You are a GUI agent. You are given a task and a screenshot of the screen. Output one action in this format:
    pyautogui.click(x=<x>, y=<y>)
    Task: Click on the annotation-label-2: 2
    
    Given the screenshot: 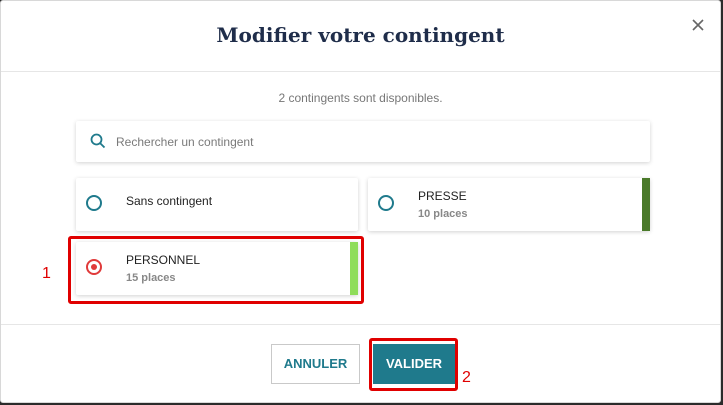 What is the action you would take?
    pyautogui.click(x=466, y=377)
    